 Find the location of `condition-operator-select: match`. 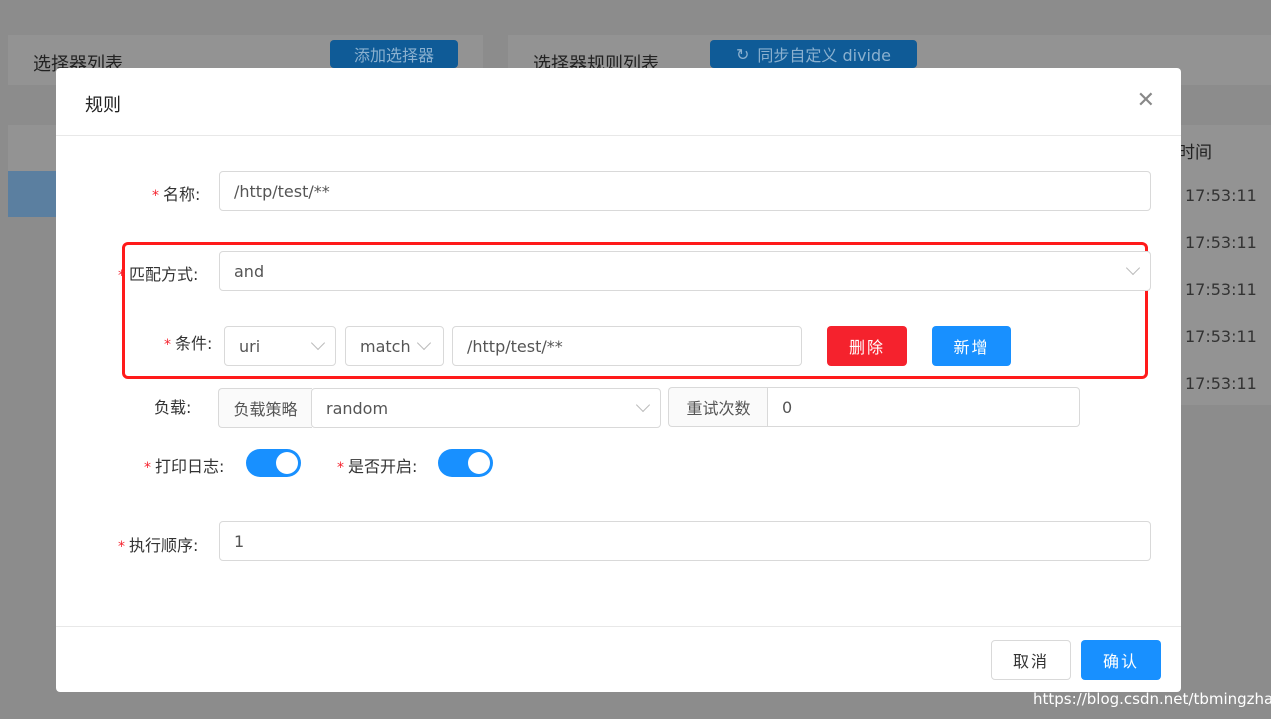

condition-operator-select: match is located at coordinates (394, 346).